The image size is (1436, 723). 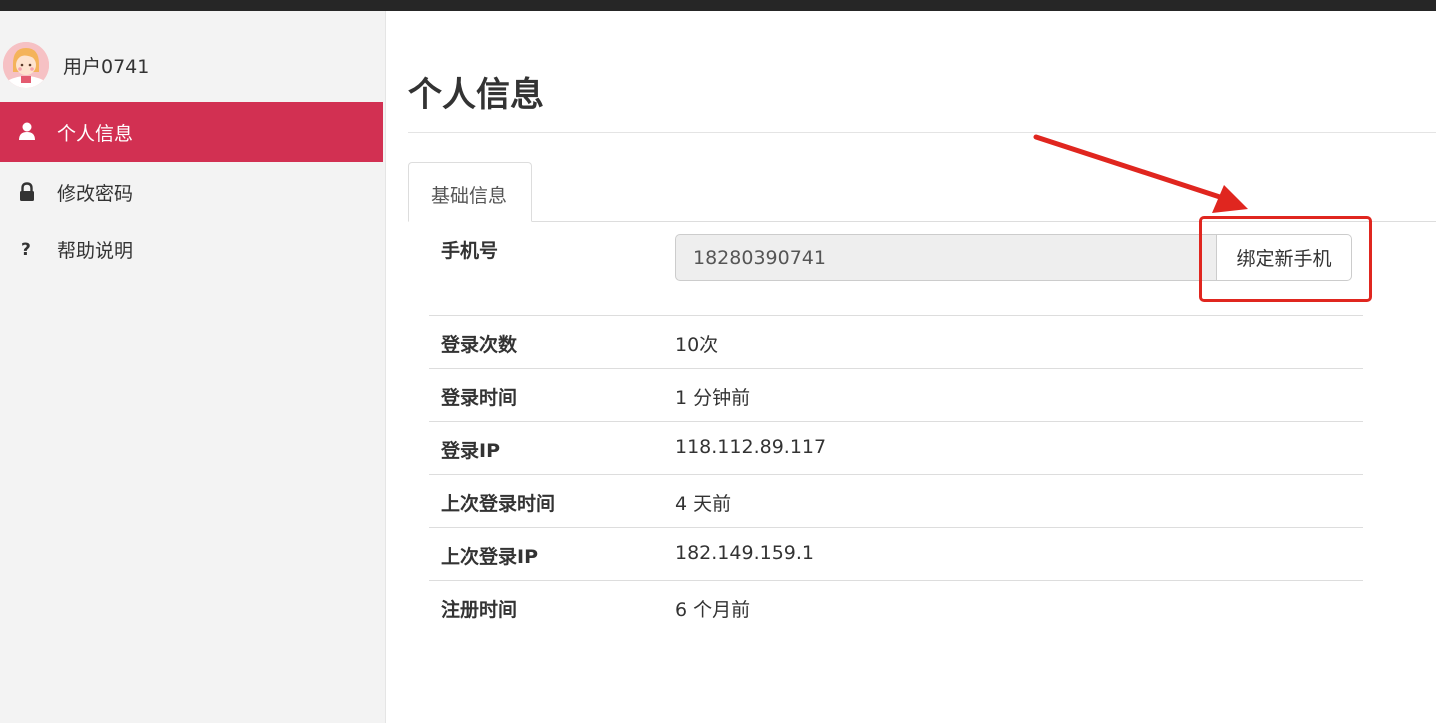 What do you see at coordinates (896, 500) in the screenshot?
I see `table-row: 上次登录时间 4 天前` at bounding box center [896, 500].